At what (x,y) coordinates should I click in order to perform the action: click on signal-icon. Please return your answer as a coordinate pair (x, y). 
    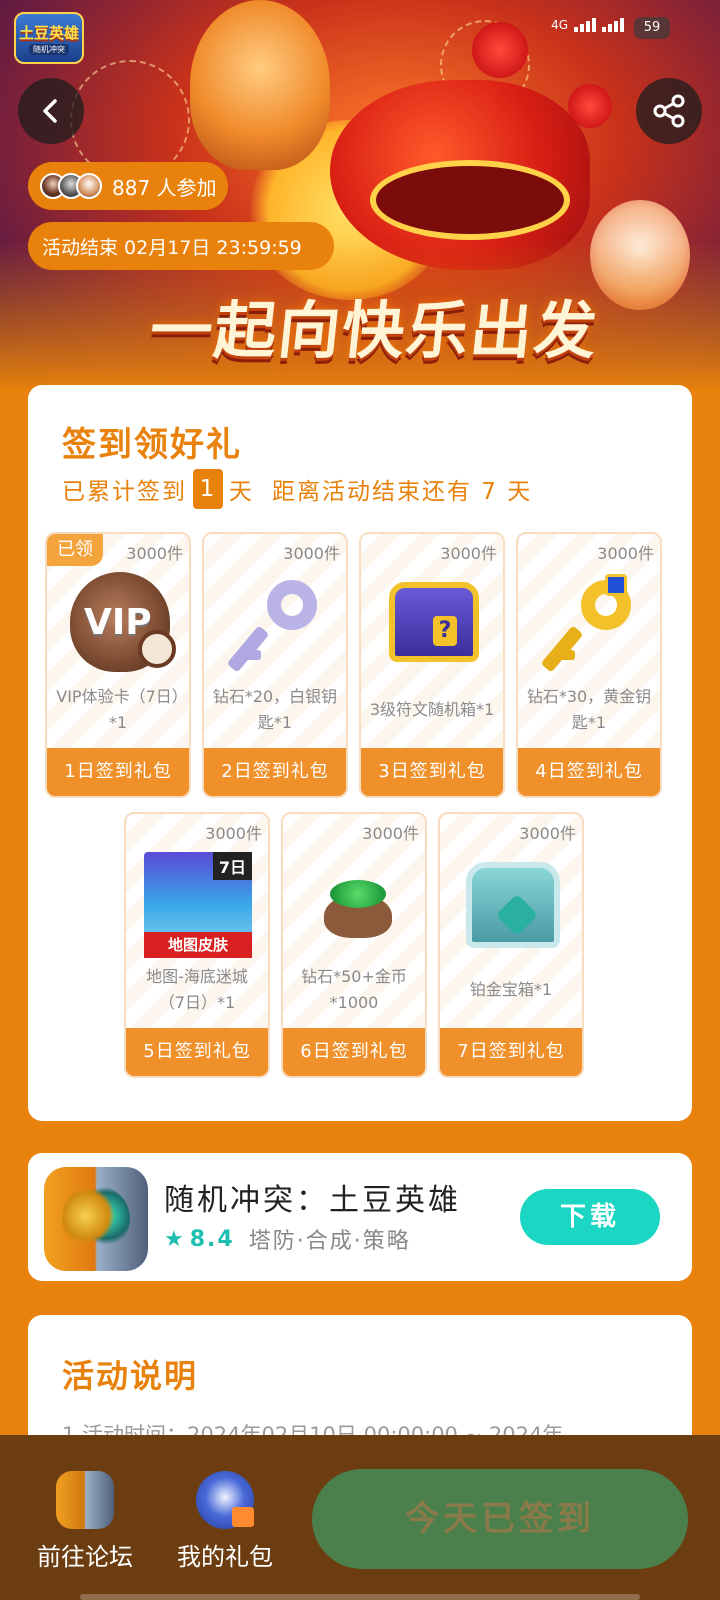
    Looking at the image, I should click on (585, 25).